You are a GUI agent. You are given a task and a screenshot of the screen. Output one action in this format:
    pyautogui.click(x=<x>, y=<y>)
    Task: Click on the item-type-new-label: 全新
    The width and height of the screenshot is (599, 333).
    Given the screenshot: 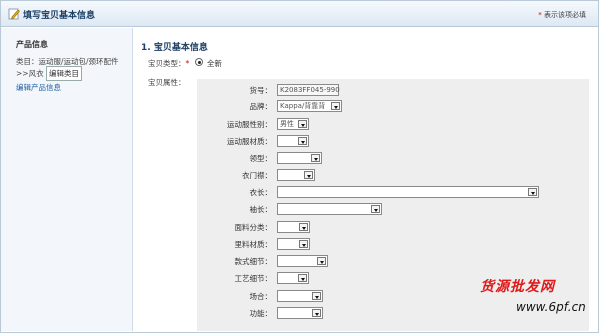 What is the action you would take?
    pyautogui.click(x=214, y=63)
    